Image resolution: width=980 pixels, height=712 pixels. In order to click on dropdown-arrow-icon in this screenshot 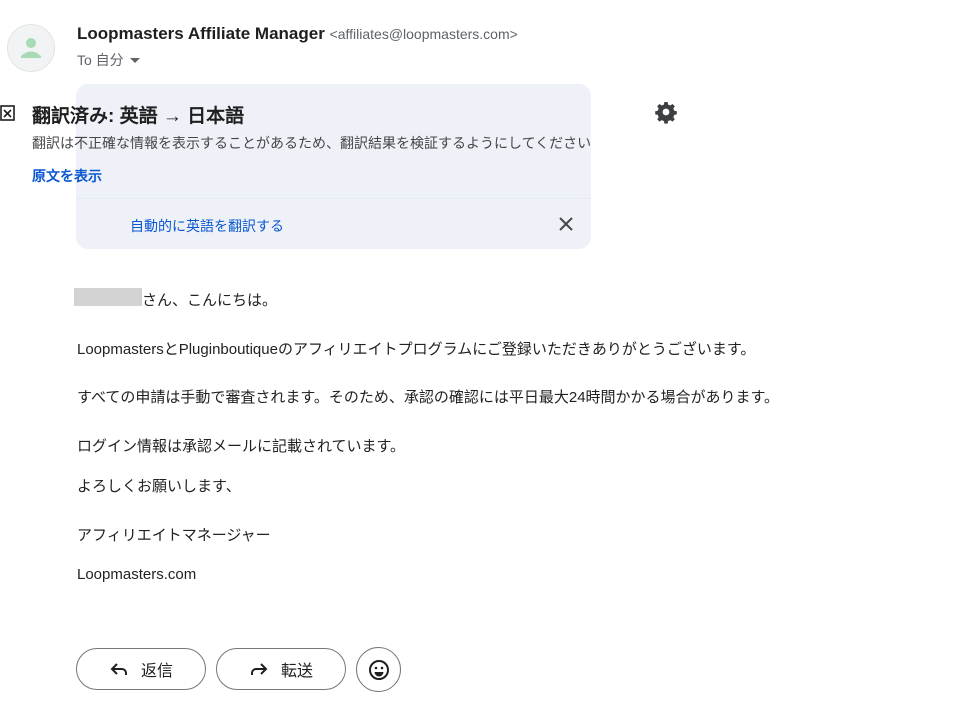, I will do `click(135, 60)`.